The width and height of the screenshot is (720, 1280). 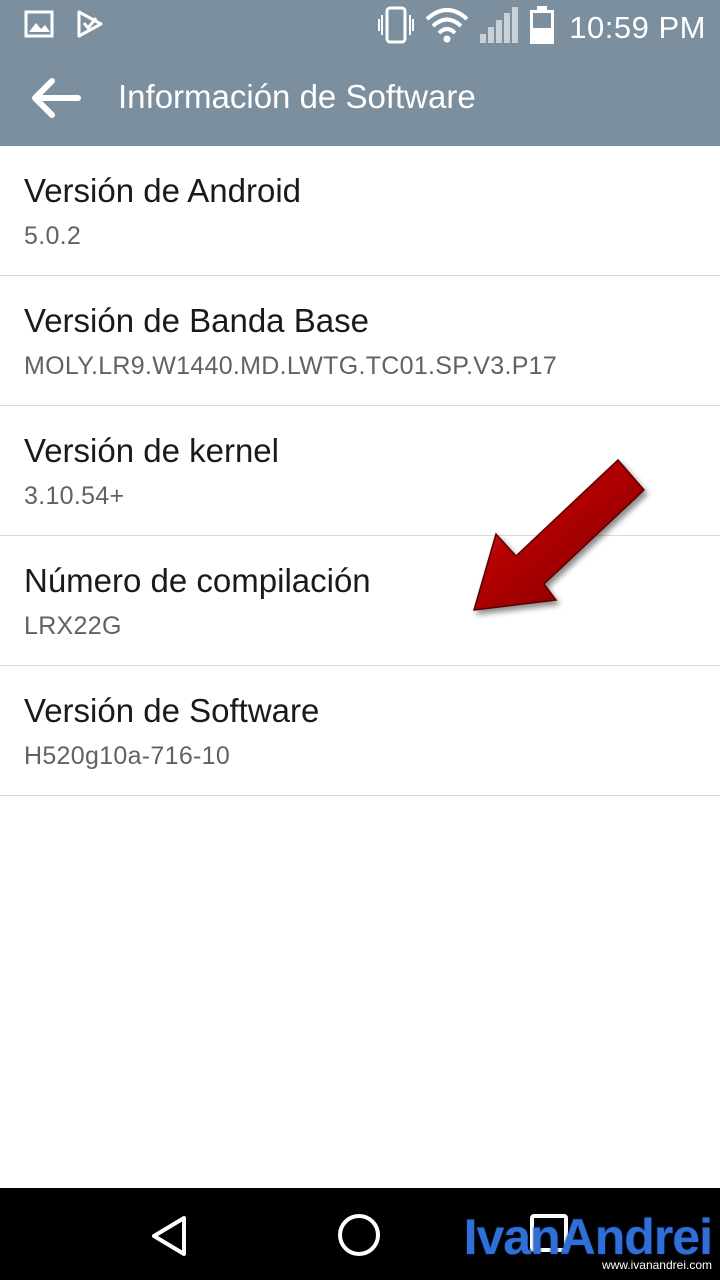 I want to click on watermark: IvanAndrei www.ivanandrei.com, so click(x=588, y=1240).